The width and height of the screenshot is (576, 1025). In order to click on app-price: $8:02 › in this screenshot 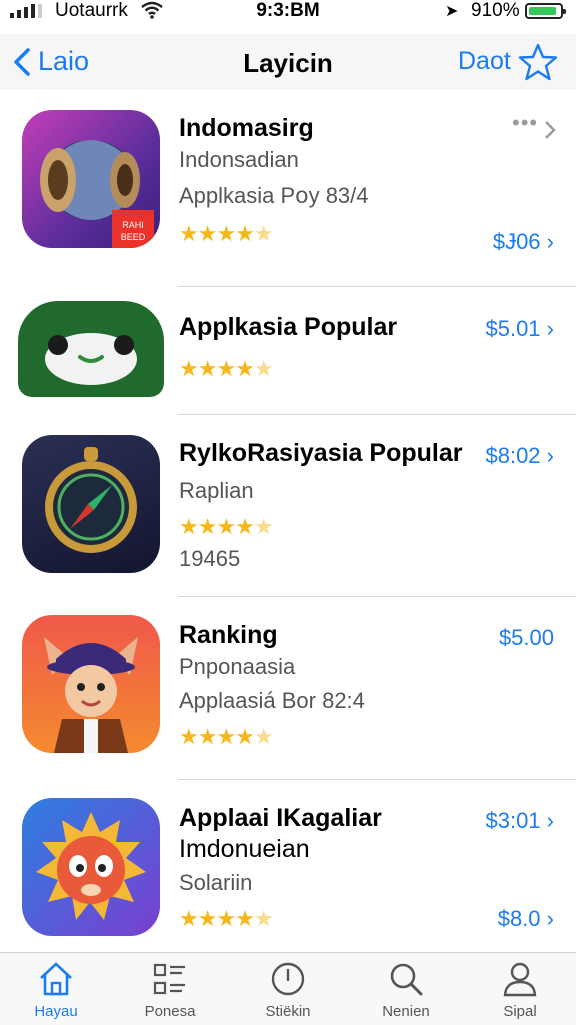, I will do `click(519, 456)`.